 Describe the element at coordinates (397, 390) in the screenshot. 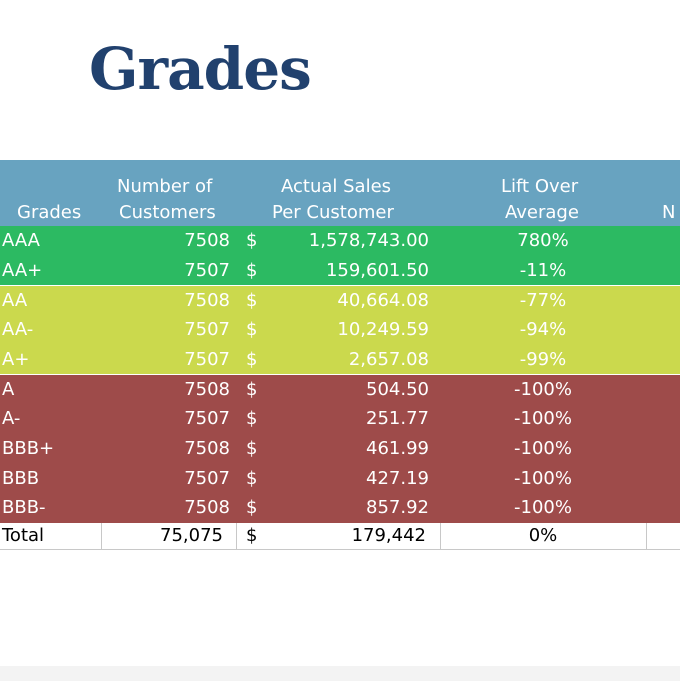

I see `sales-cell: 504.50` at that location.